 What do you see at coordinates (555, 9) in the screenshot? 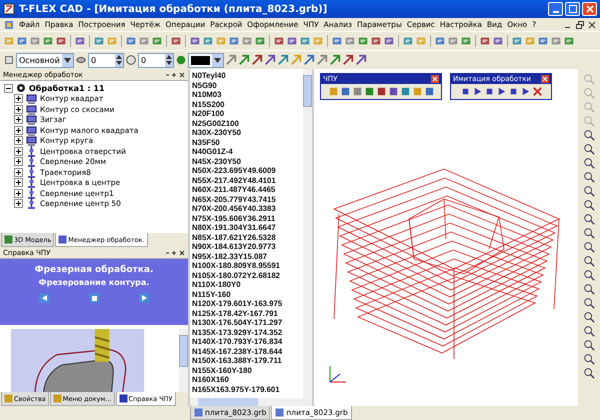
I see `minimize-button` at bounding box center [555, 9].